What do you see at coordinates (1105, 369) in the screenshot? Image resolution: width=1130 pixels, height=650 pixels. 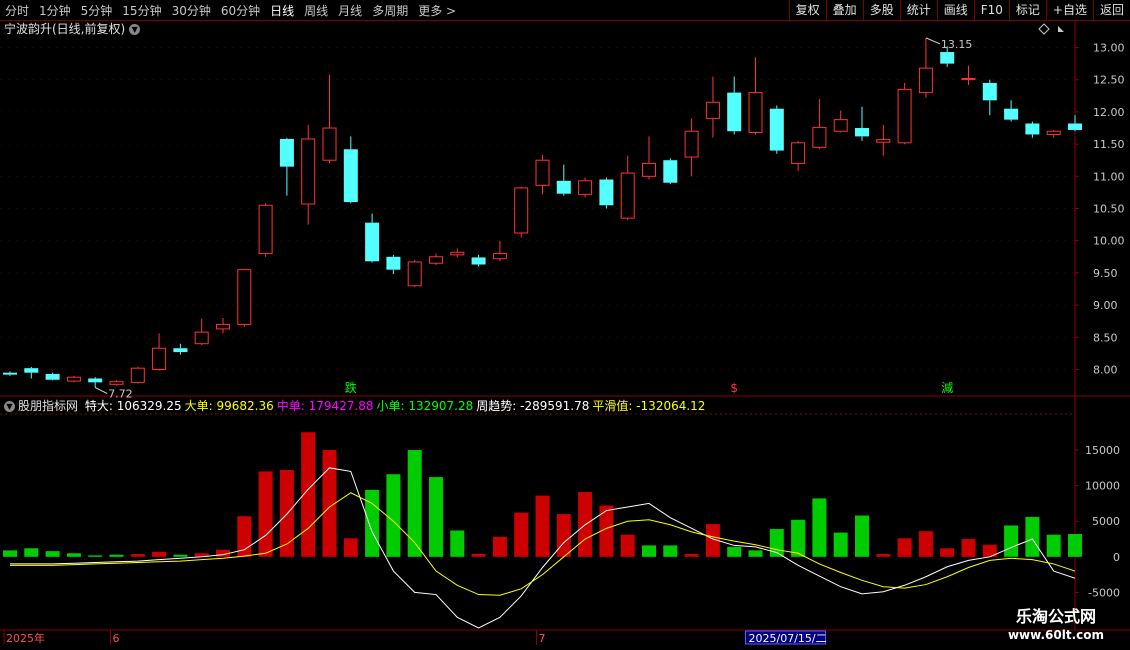 I see `price-tick-label-10: 8.00` at bounding box center [1105, 369].